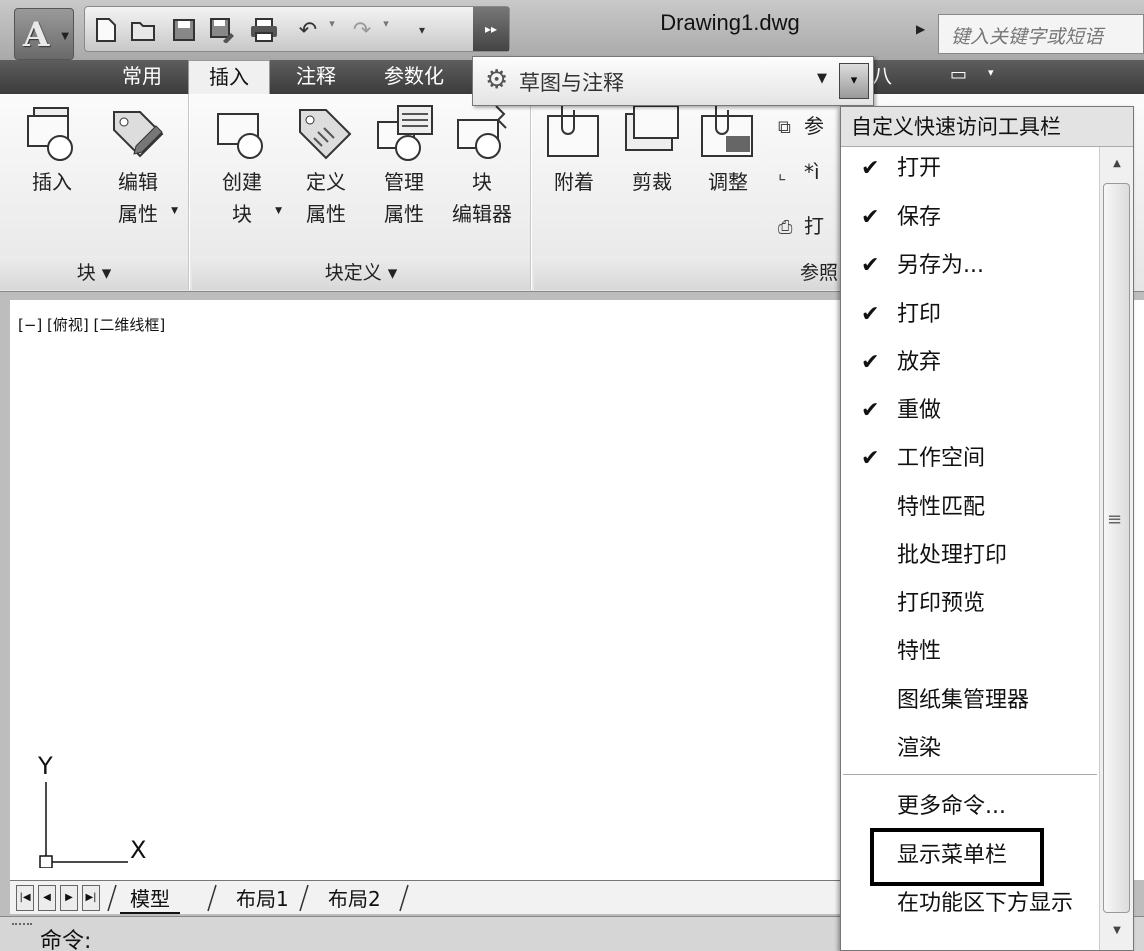  Describe the element at coordinates (140, 166) in the screenshot. I see `edit-attributes-button: 编辑 属性 ▼` at that location.